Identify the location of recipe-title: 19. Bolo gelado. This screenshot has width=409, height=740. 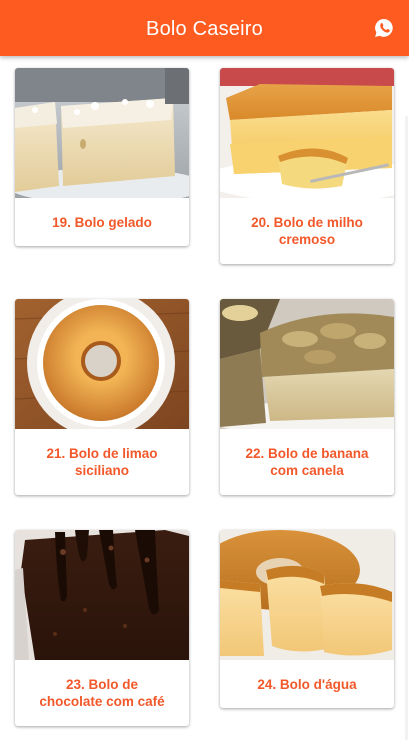
(102, 222).